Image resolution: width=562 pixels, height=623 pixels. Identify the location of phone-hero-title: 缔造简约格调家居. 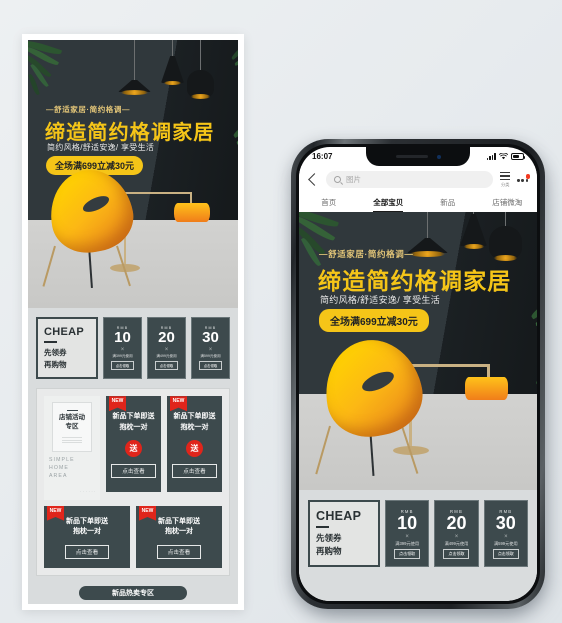
(415, 281).